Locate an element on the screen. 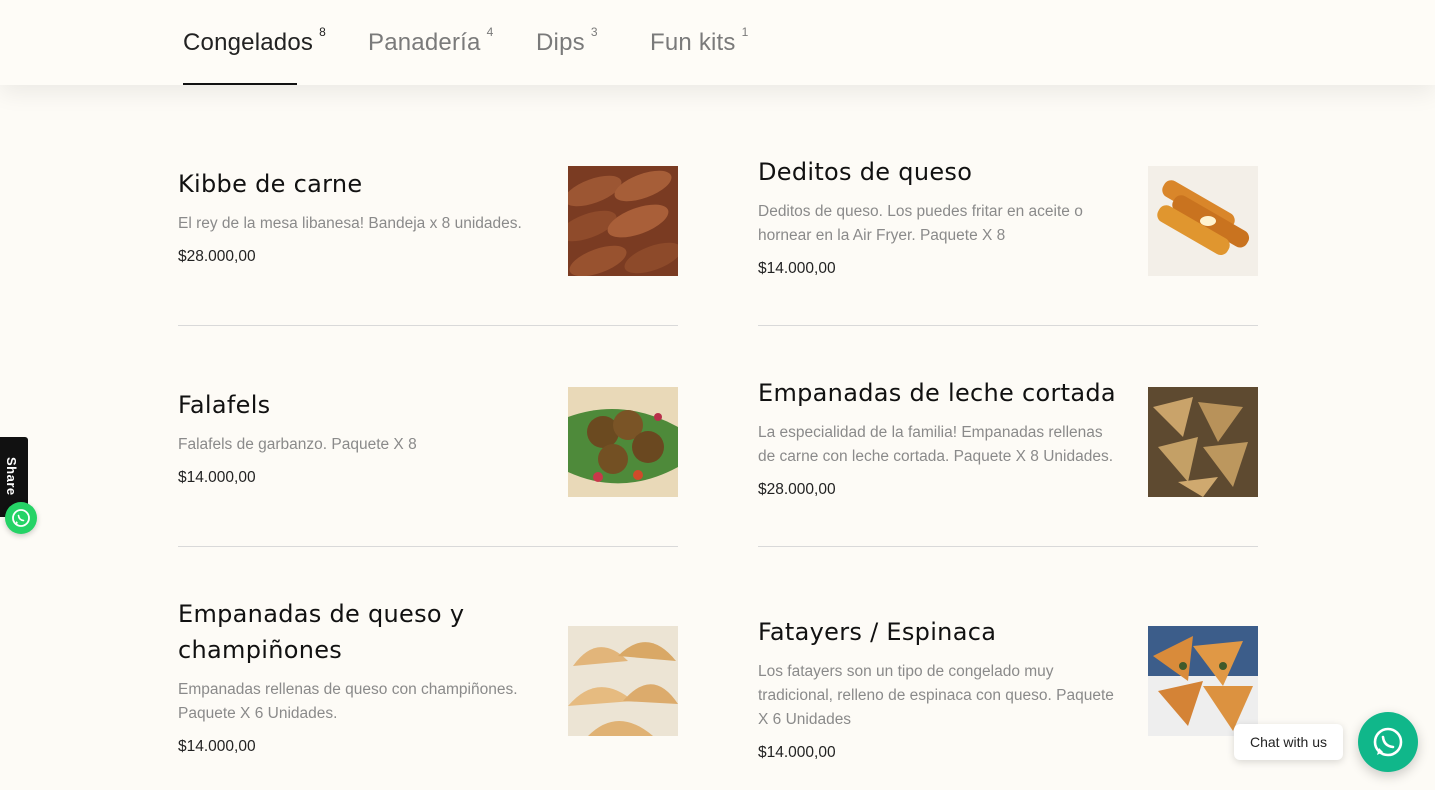  tab-label: Fun kits is located at coordinates (693, 42).